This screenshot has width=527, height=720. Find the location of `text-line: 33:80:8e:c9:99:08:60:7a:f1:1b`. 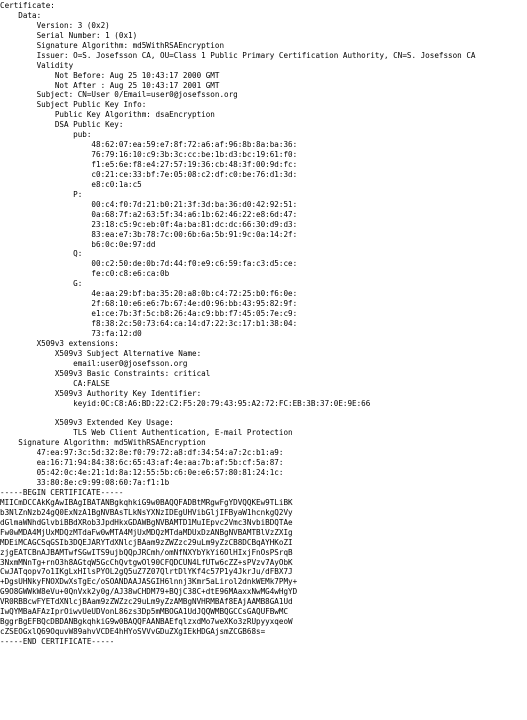

text-line: 33:80:8e:c9:99:08:60:7a:f1:1b is located at coordinates (85, 482).